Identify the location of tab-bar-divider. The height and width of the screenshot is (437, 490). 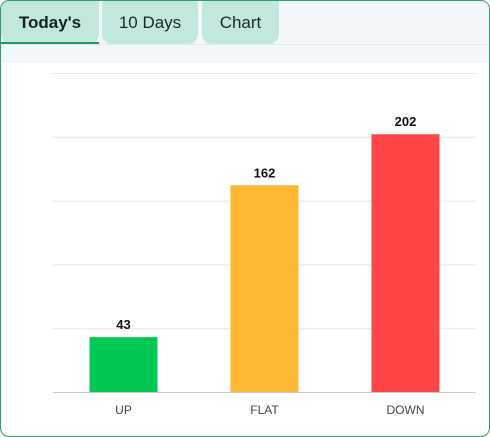
(245, 44).